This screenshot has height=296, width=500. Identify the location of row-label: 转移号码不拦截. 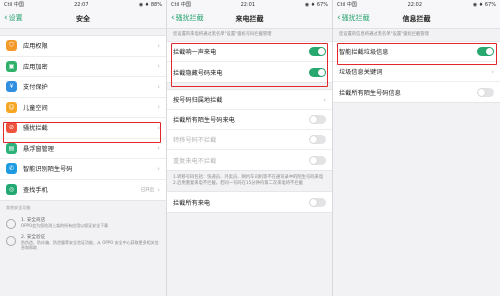
(195, 140).